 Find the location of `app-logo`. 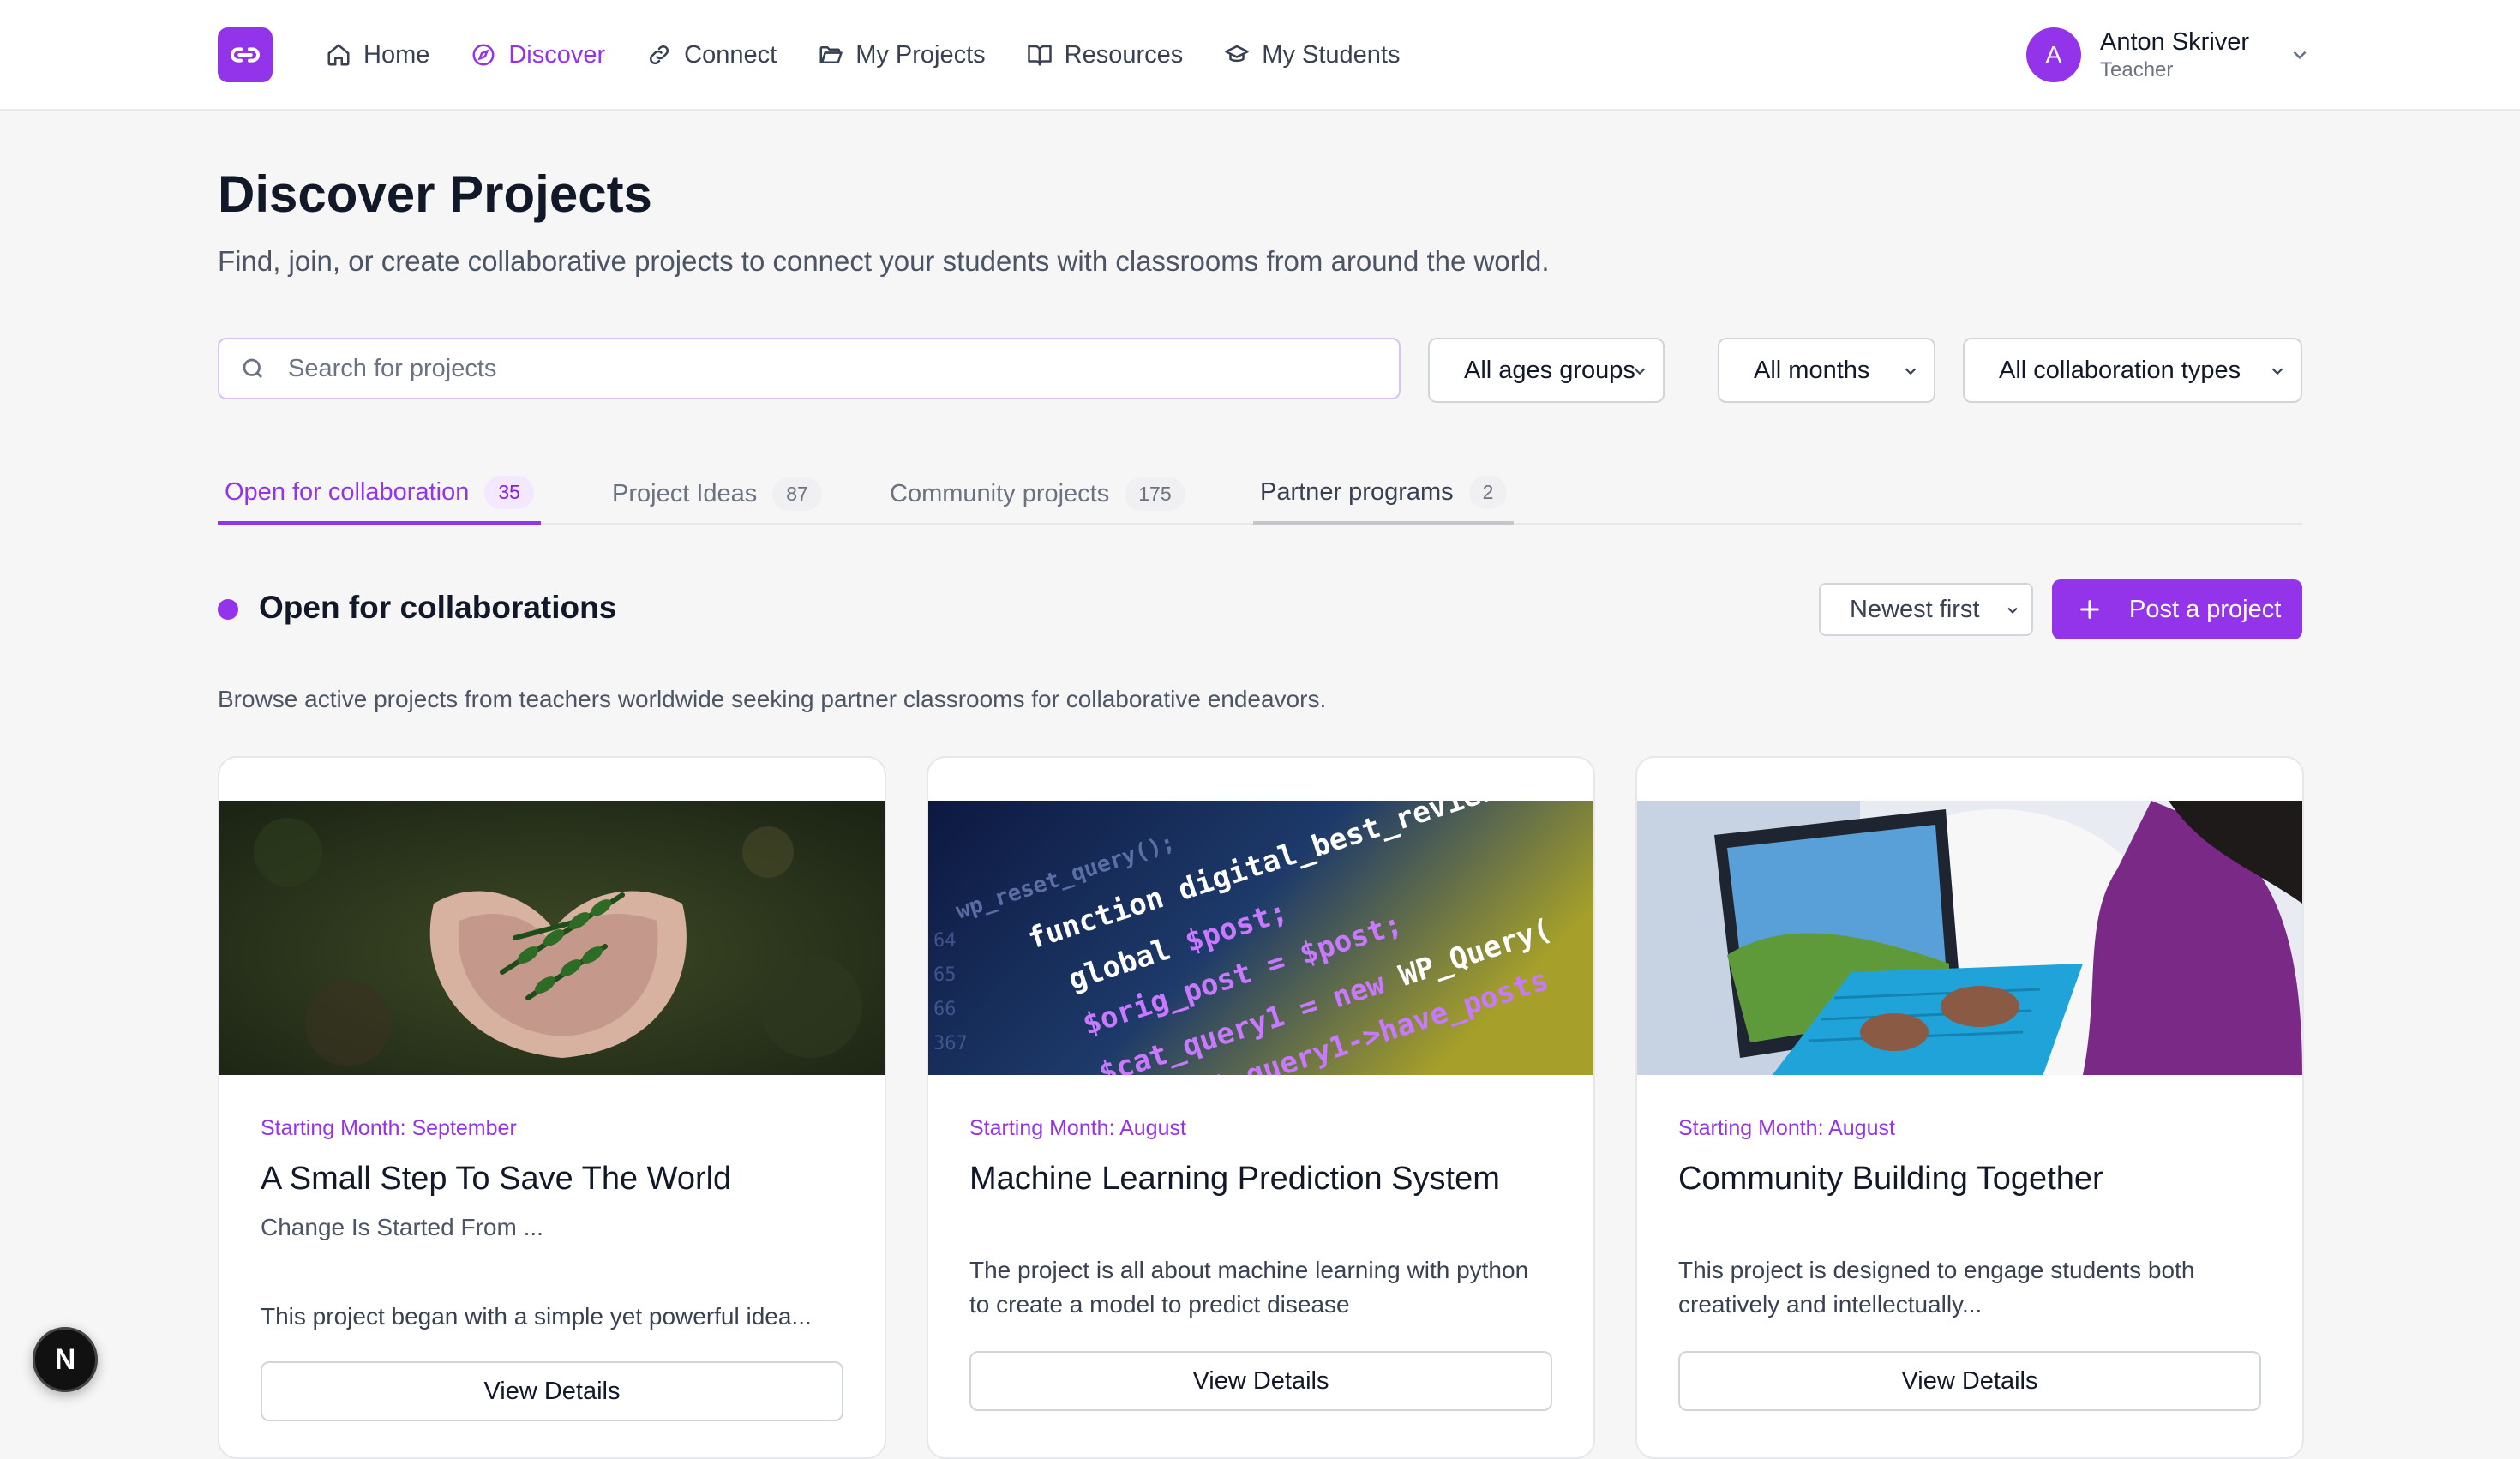

app-logo is located at coordinates (245, 54).